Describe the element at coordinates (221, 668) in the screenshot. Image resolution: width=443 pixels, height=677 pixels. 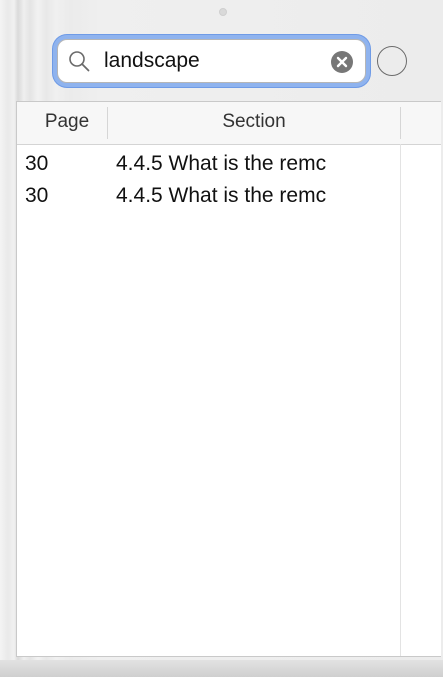
I see `window-bottom-edge` at that location.